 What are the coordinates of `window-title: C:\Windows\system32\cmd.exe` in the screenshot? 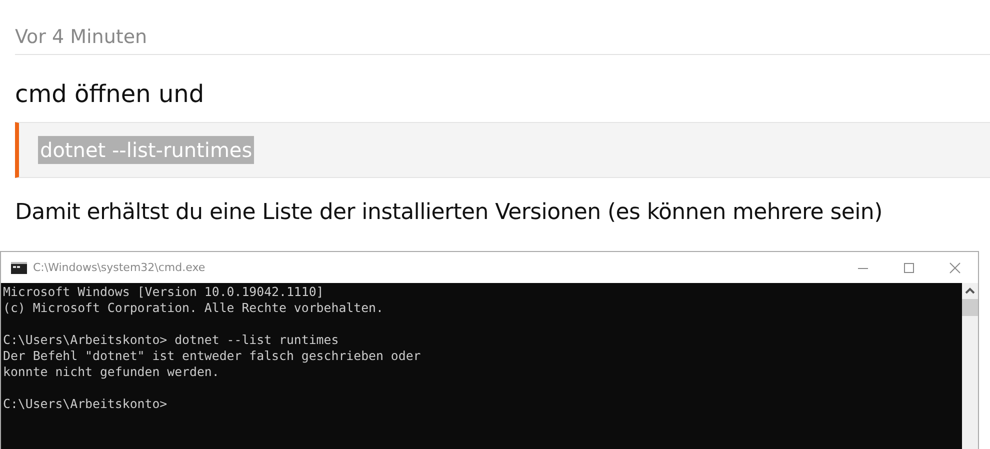 It's located at (119, 267).